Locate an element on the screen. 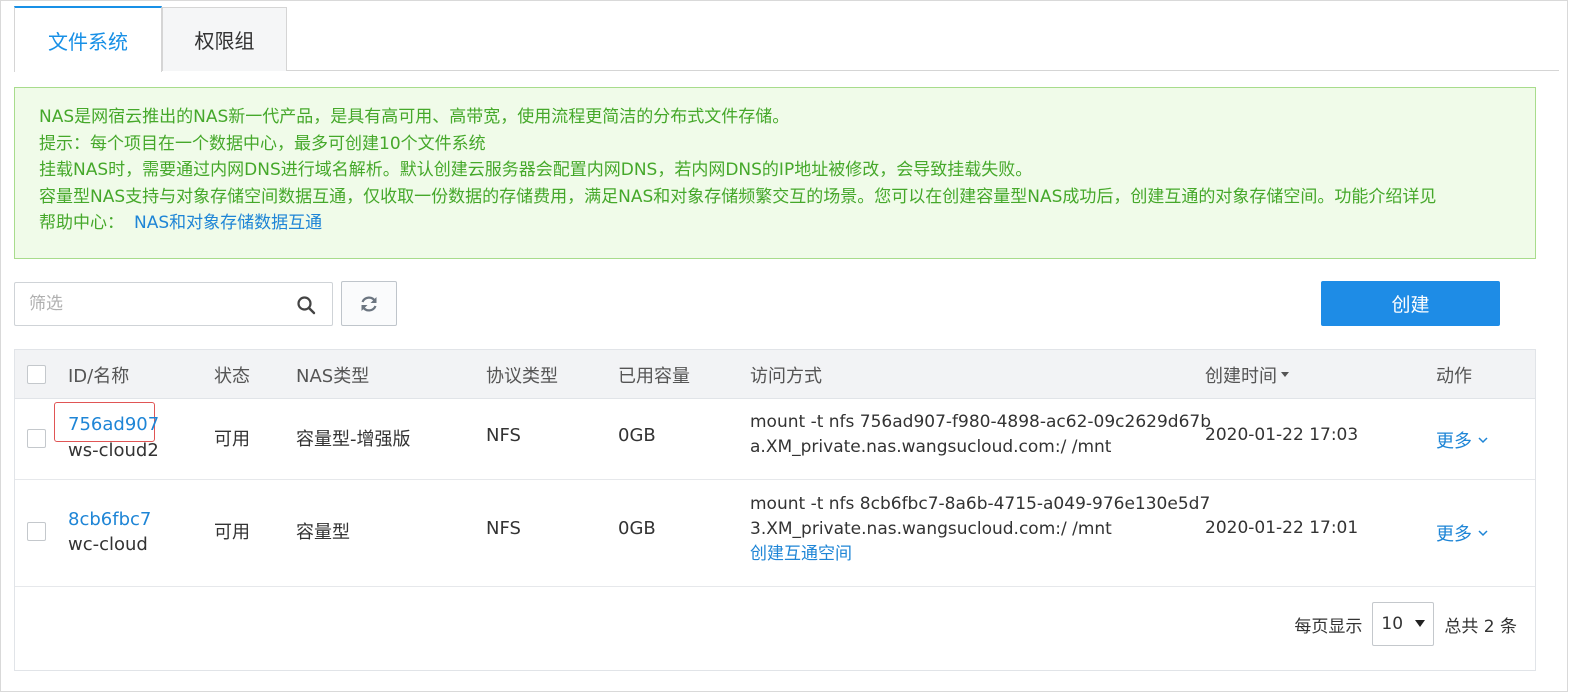 The width and height of the screenshot is (1583, 696). refresh-button is located at coordinates (369, 303).